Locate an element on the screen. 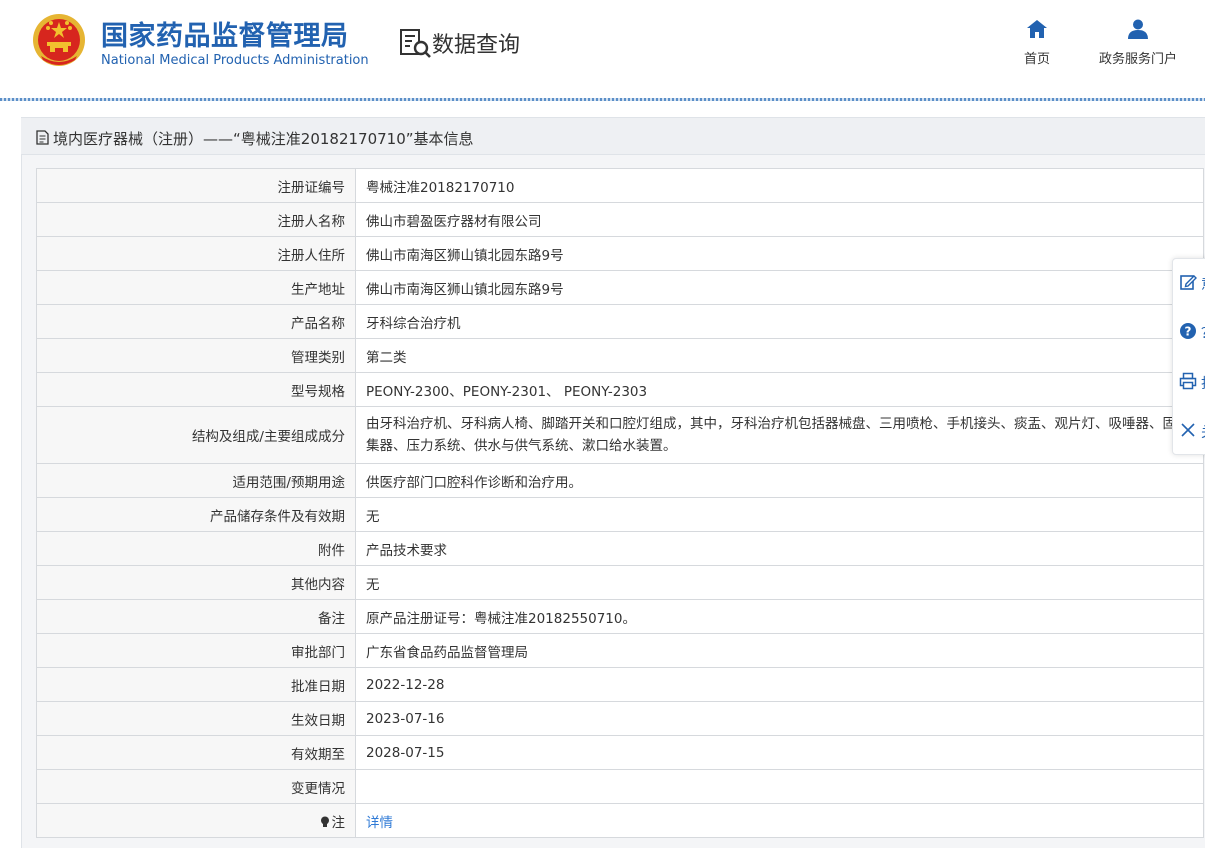 The height and width of the screenshot is (848, 1205). edit-icon is located at coordinates (1188, 282).